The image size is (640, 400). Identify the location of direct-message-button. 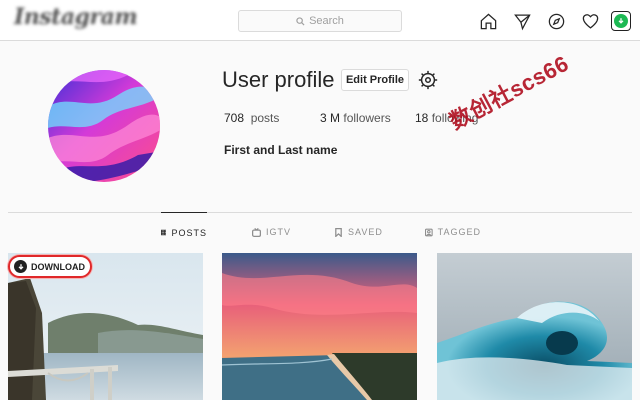
(522, 21).